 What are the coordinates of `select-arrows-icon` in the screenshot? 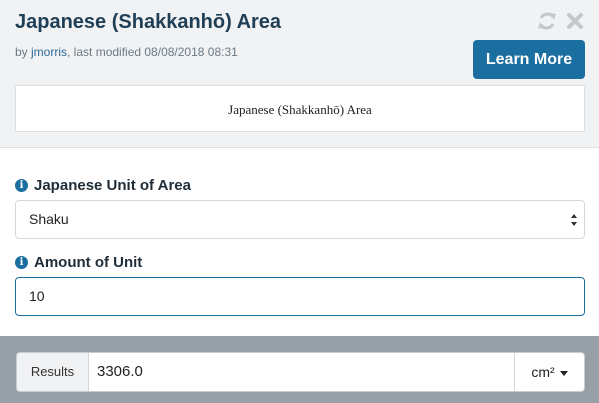 It's located at (574, 219).